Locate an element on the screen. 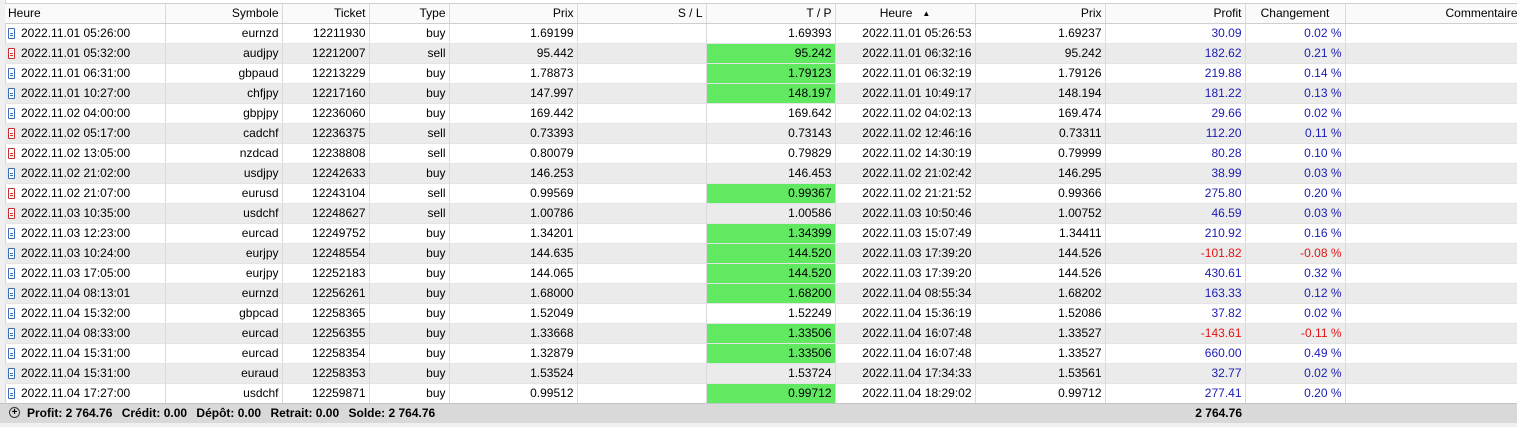 Image resolution: width=1517 pixels, height=427 pixels. cell-open-time: 2022.11.01 05:32:00 is located at coordinates (85, 53).